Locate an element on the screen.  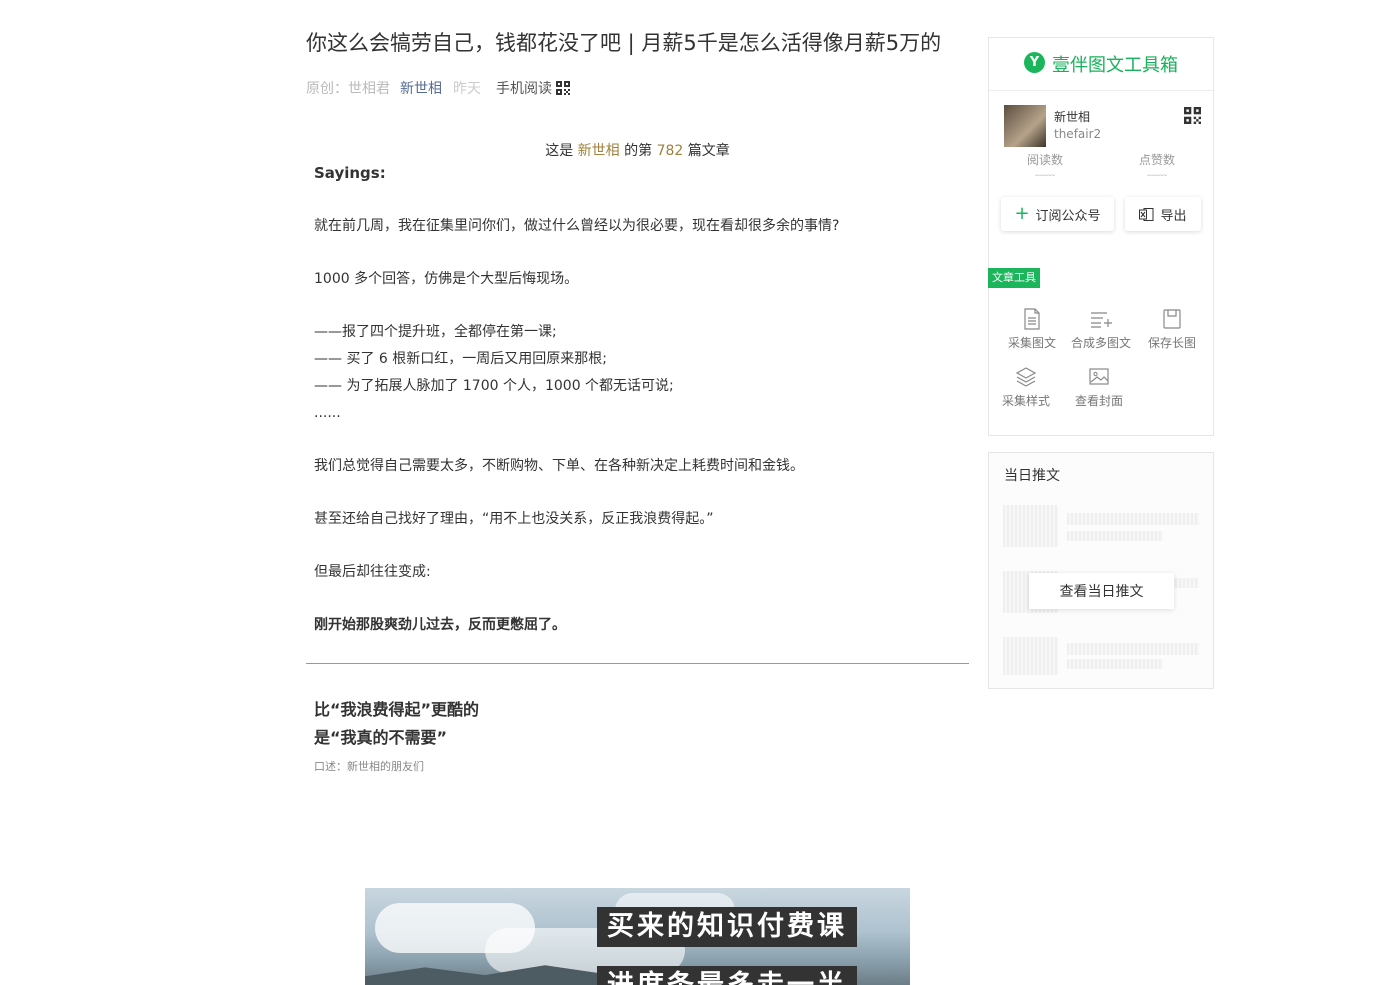
likes-value-placeholder: ﹏﹏ is located at coordinates (1157, 172).